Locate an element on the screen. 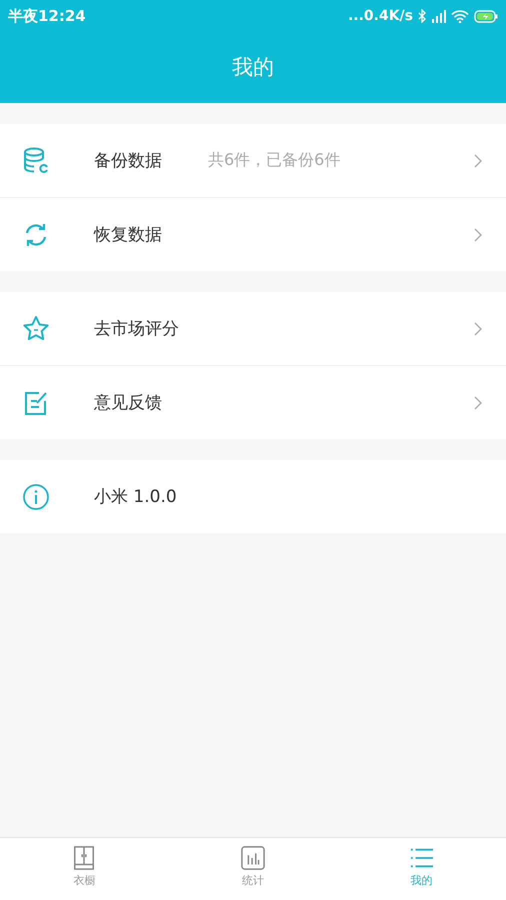 The width and height of the screenshot is (506, 900). menu-row: 备份数据 共6件，已备份6件 is located at coordinates (253, 161).